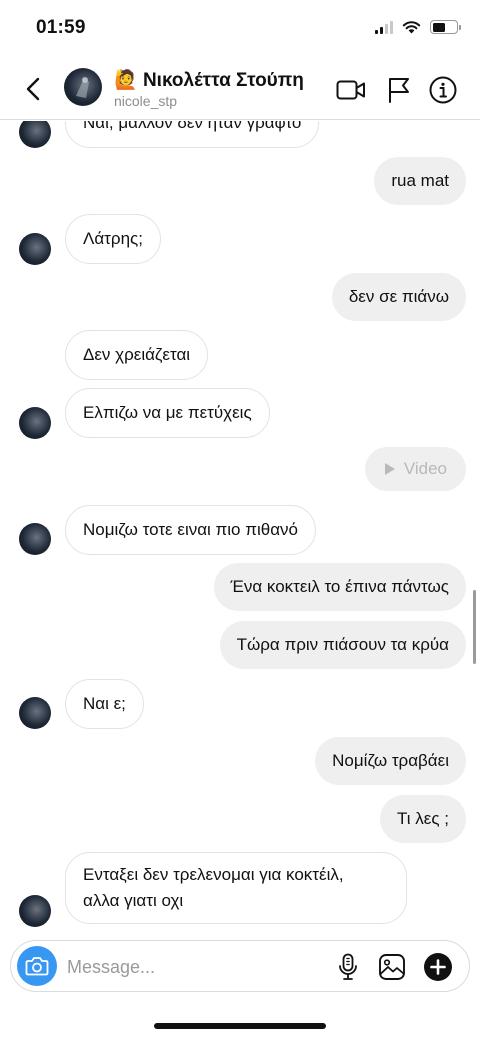  I want to click on chat-header: 🙋 Νικολέττα Στούπη nicole_stp, so click(240, 89).